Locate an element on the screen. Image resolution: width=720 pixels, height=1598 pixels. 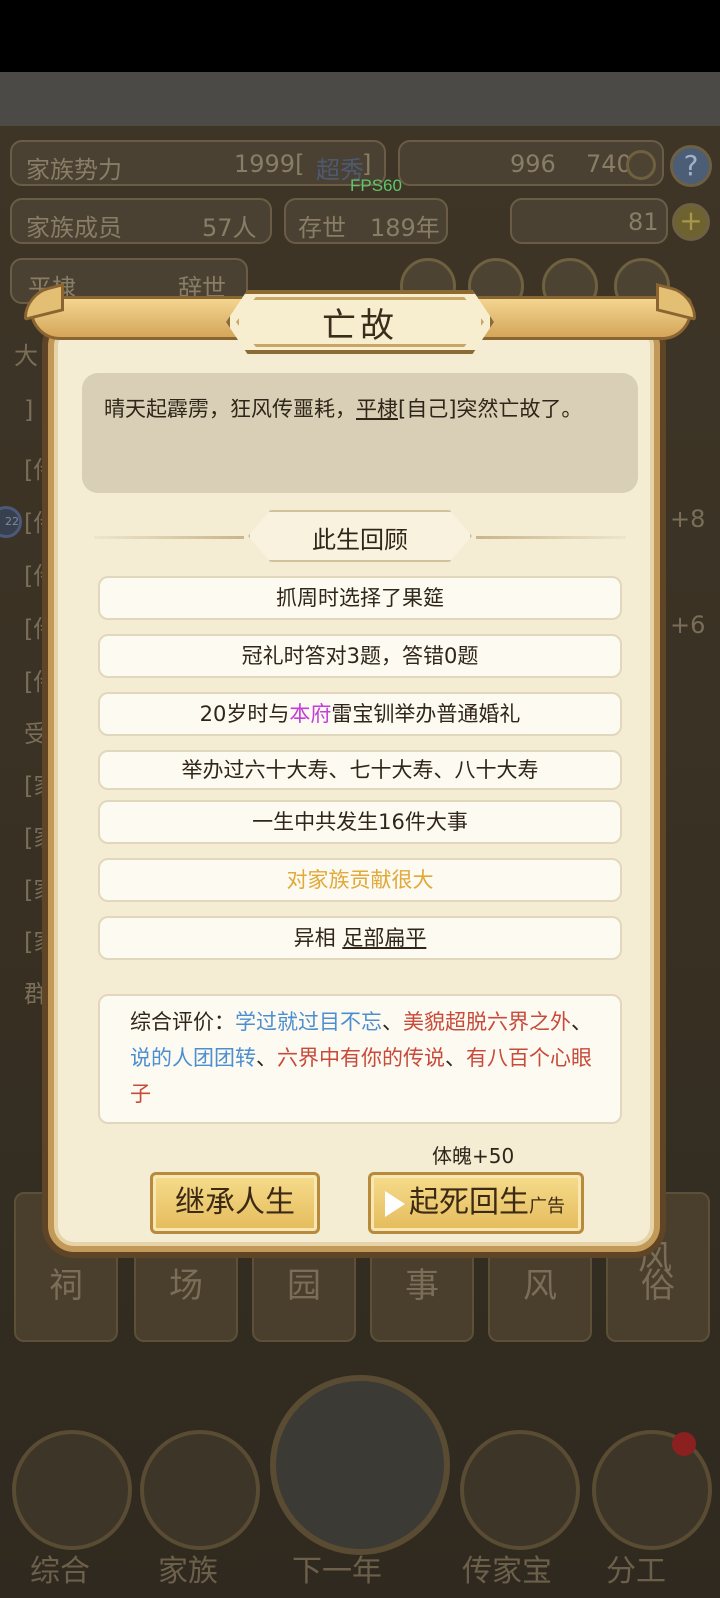
revive-bonus: 体魄+50 is located at coordinates (473, 1156).